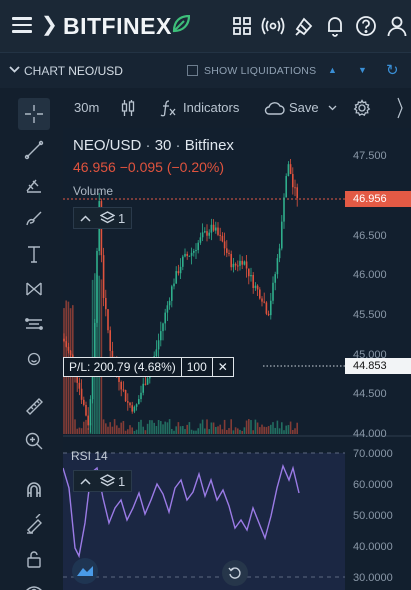 The width and height of the screenshot is (411, 590). Describe the element at coordinates (148, 367) in the screenshot. I see `position-pl-box: P/L: 200.79 (4.68%) 100 ✕` at that location.